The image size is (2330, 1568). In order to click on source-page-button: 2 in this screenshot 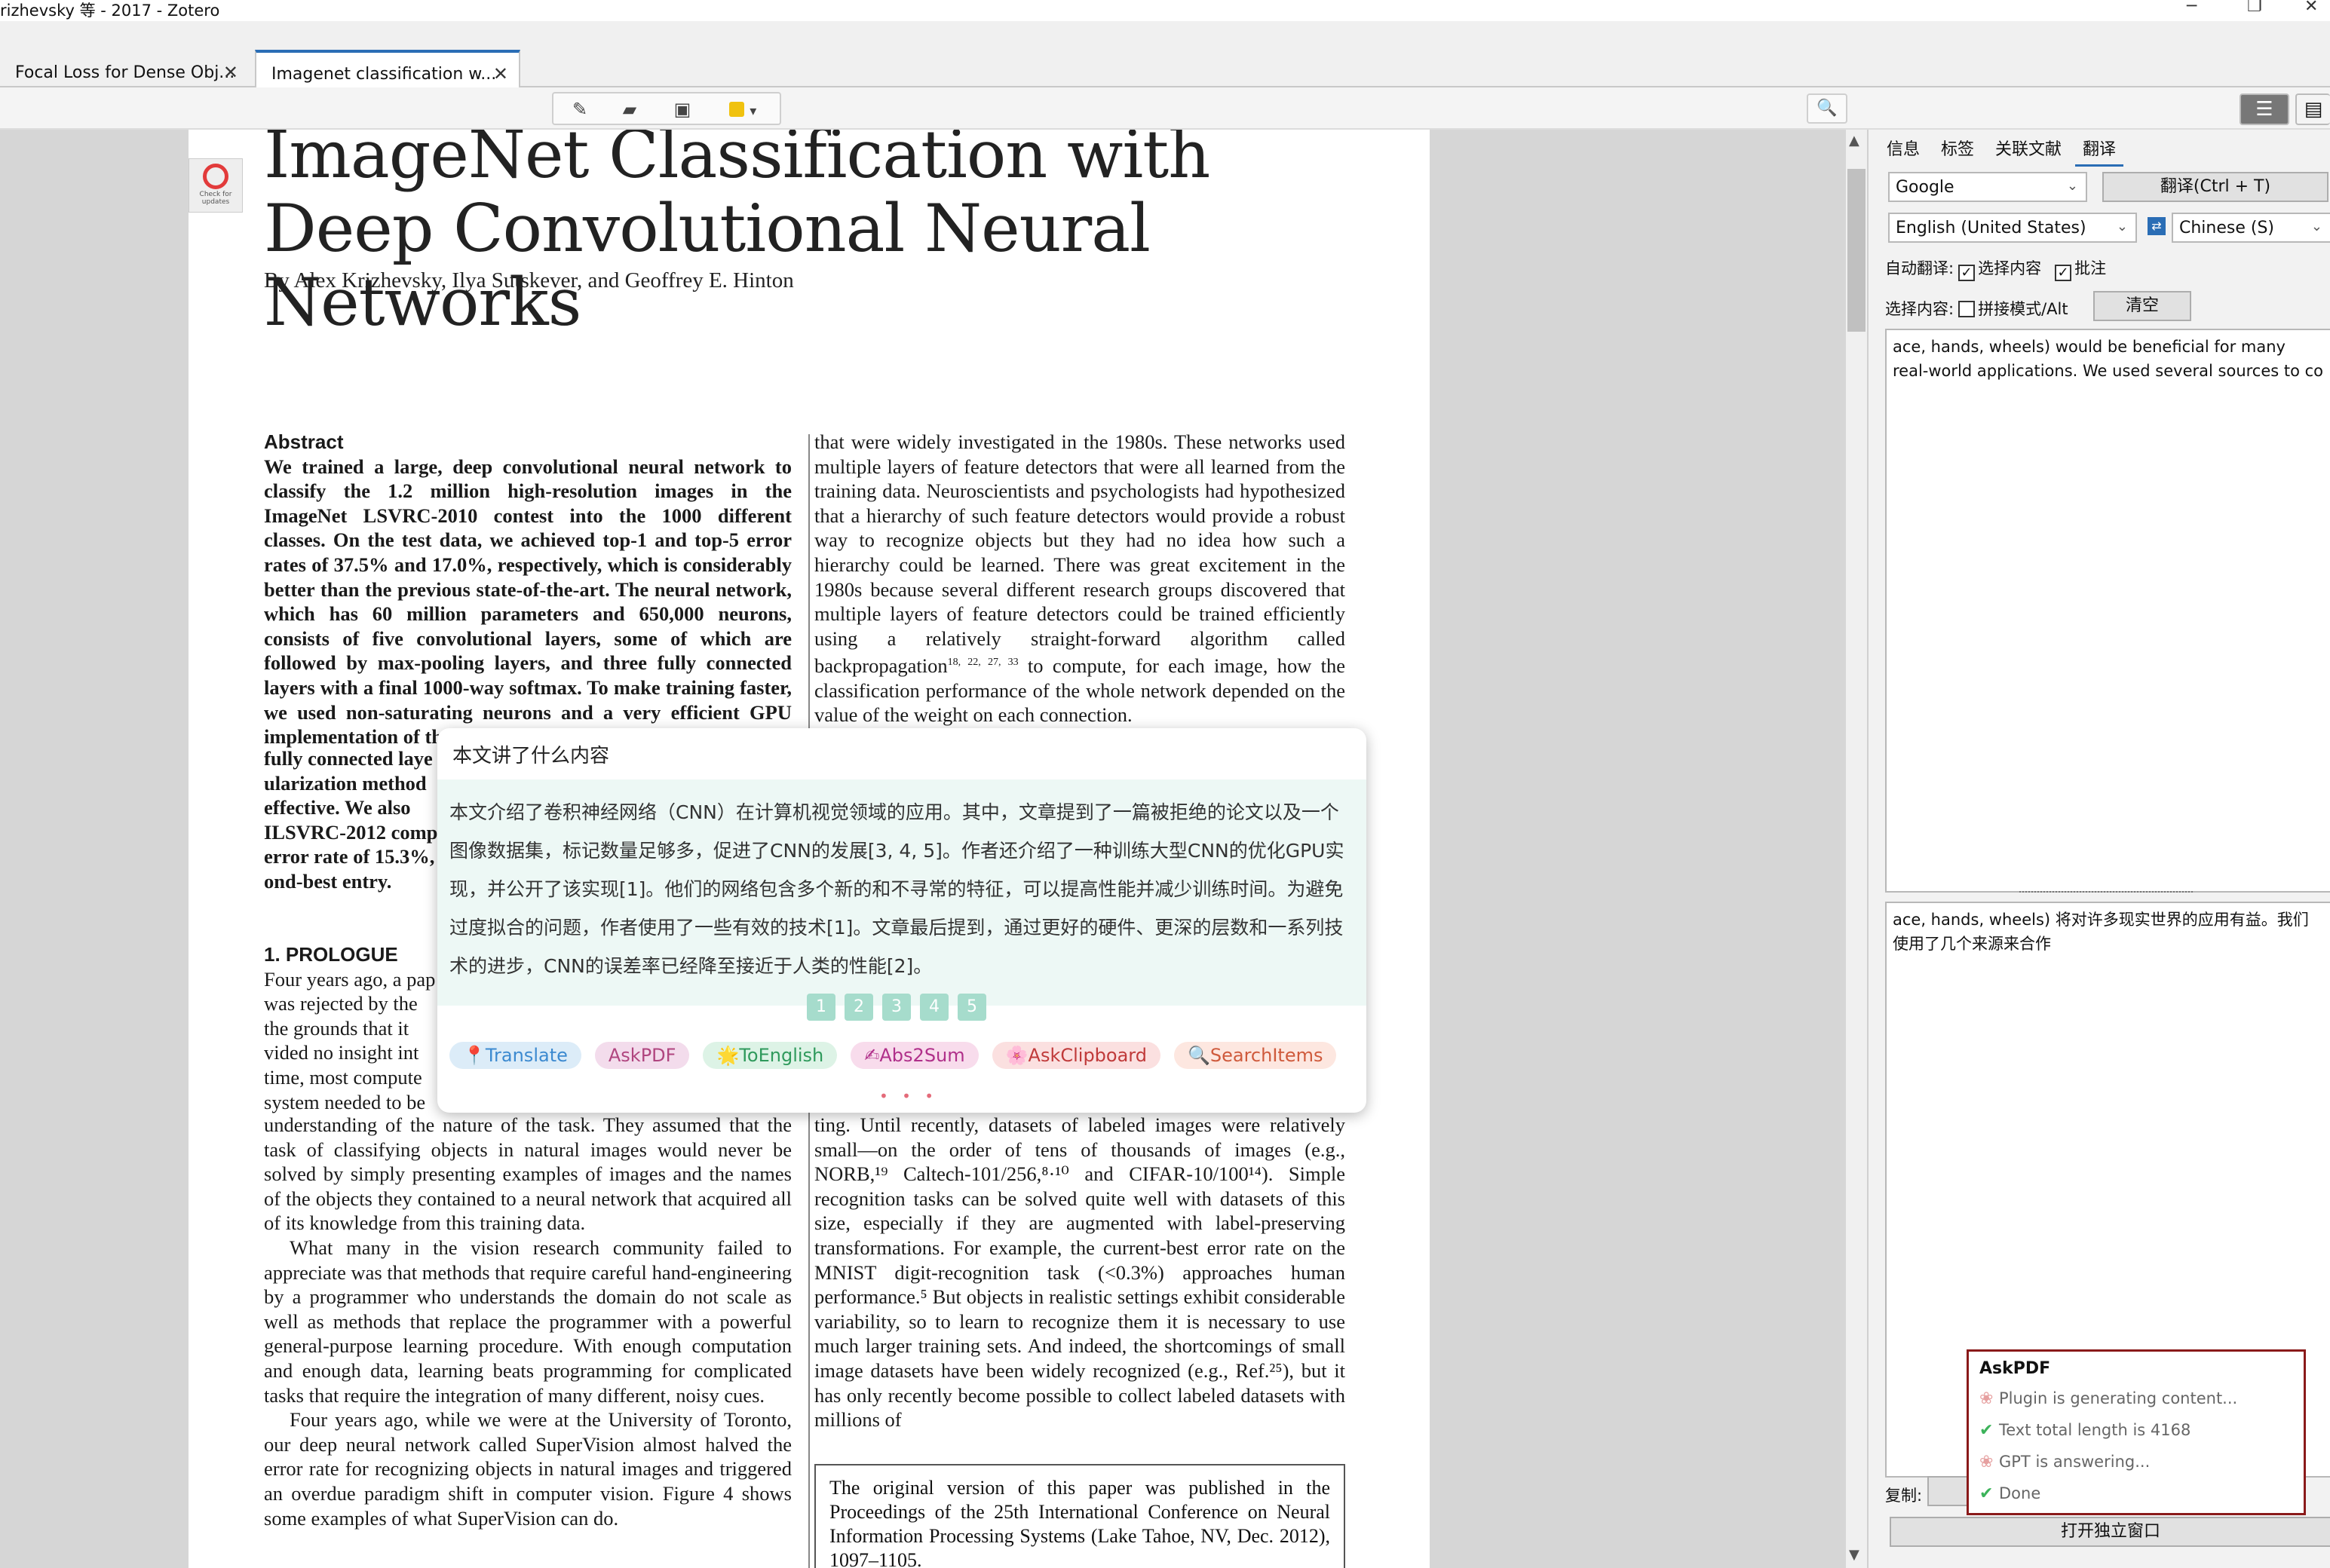, I will do `click(859, 1007)`.